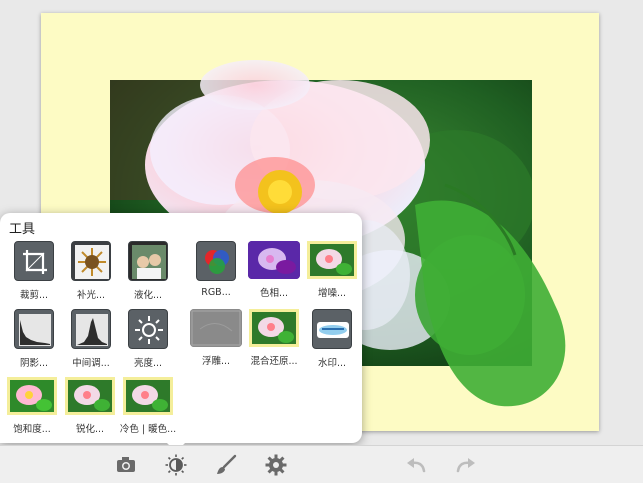  I want to click on photo-thumbnail-icon, so click(148, 261).